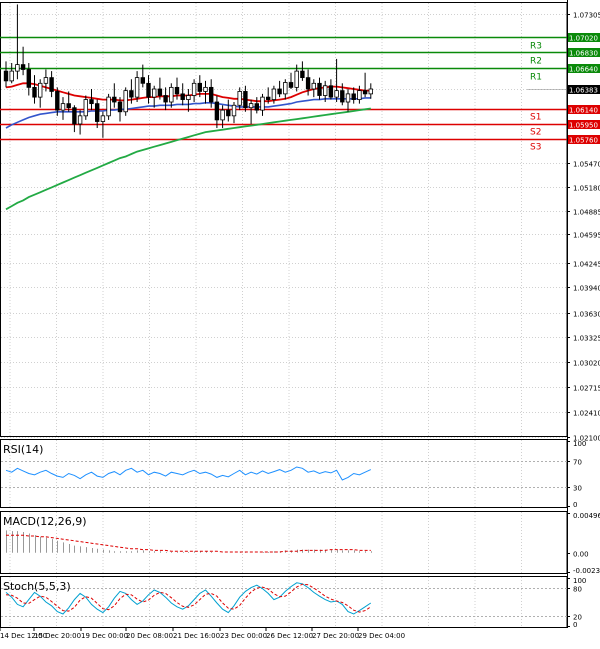  I want to click on price-axis-tick-label: 1.03630, so click(586, 315).